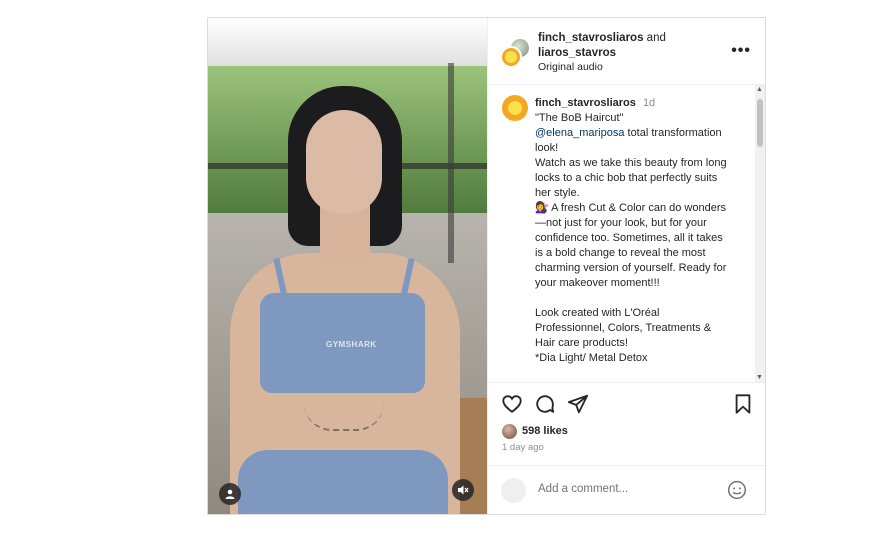  What do you see at coordinates (512, 404) in the screenshot?
I see `heart-icon` at bounding box center [512, 404].